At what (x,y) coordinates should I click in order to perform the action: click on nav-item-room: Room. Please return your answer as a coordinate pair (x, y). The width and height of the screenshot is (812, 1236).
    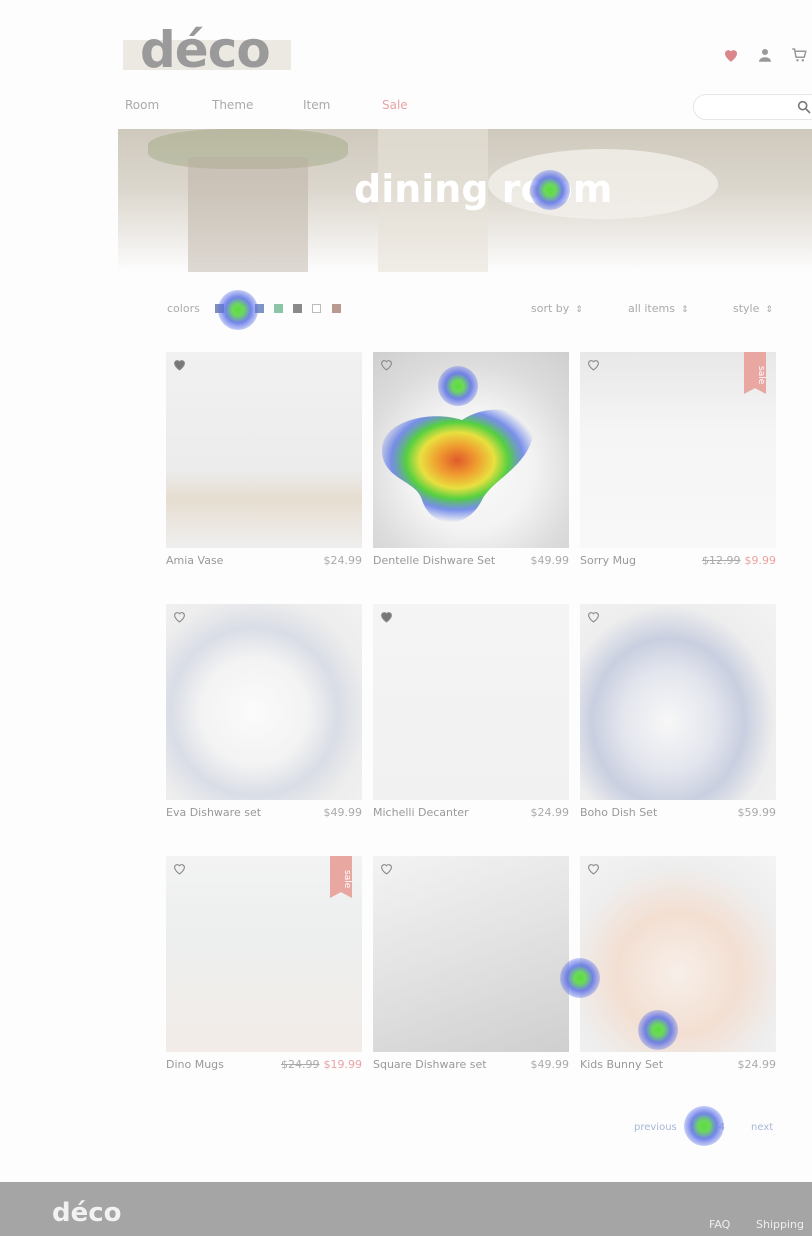
    Looking at the image, I should click on (142, 105).